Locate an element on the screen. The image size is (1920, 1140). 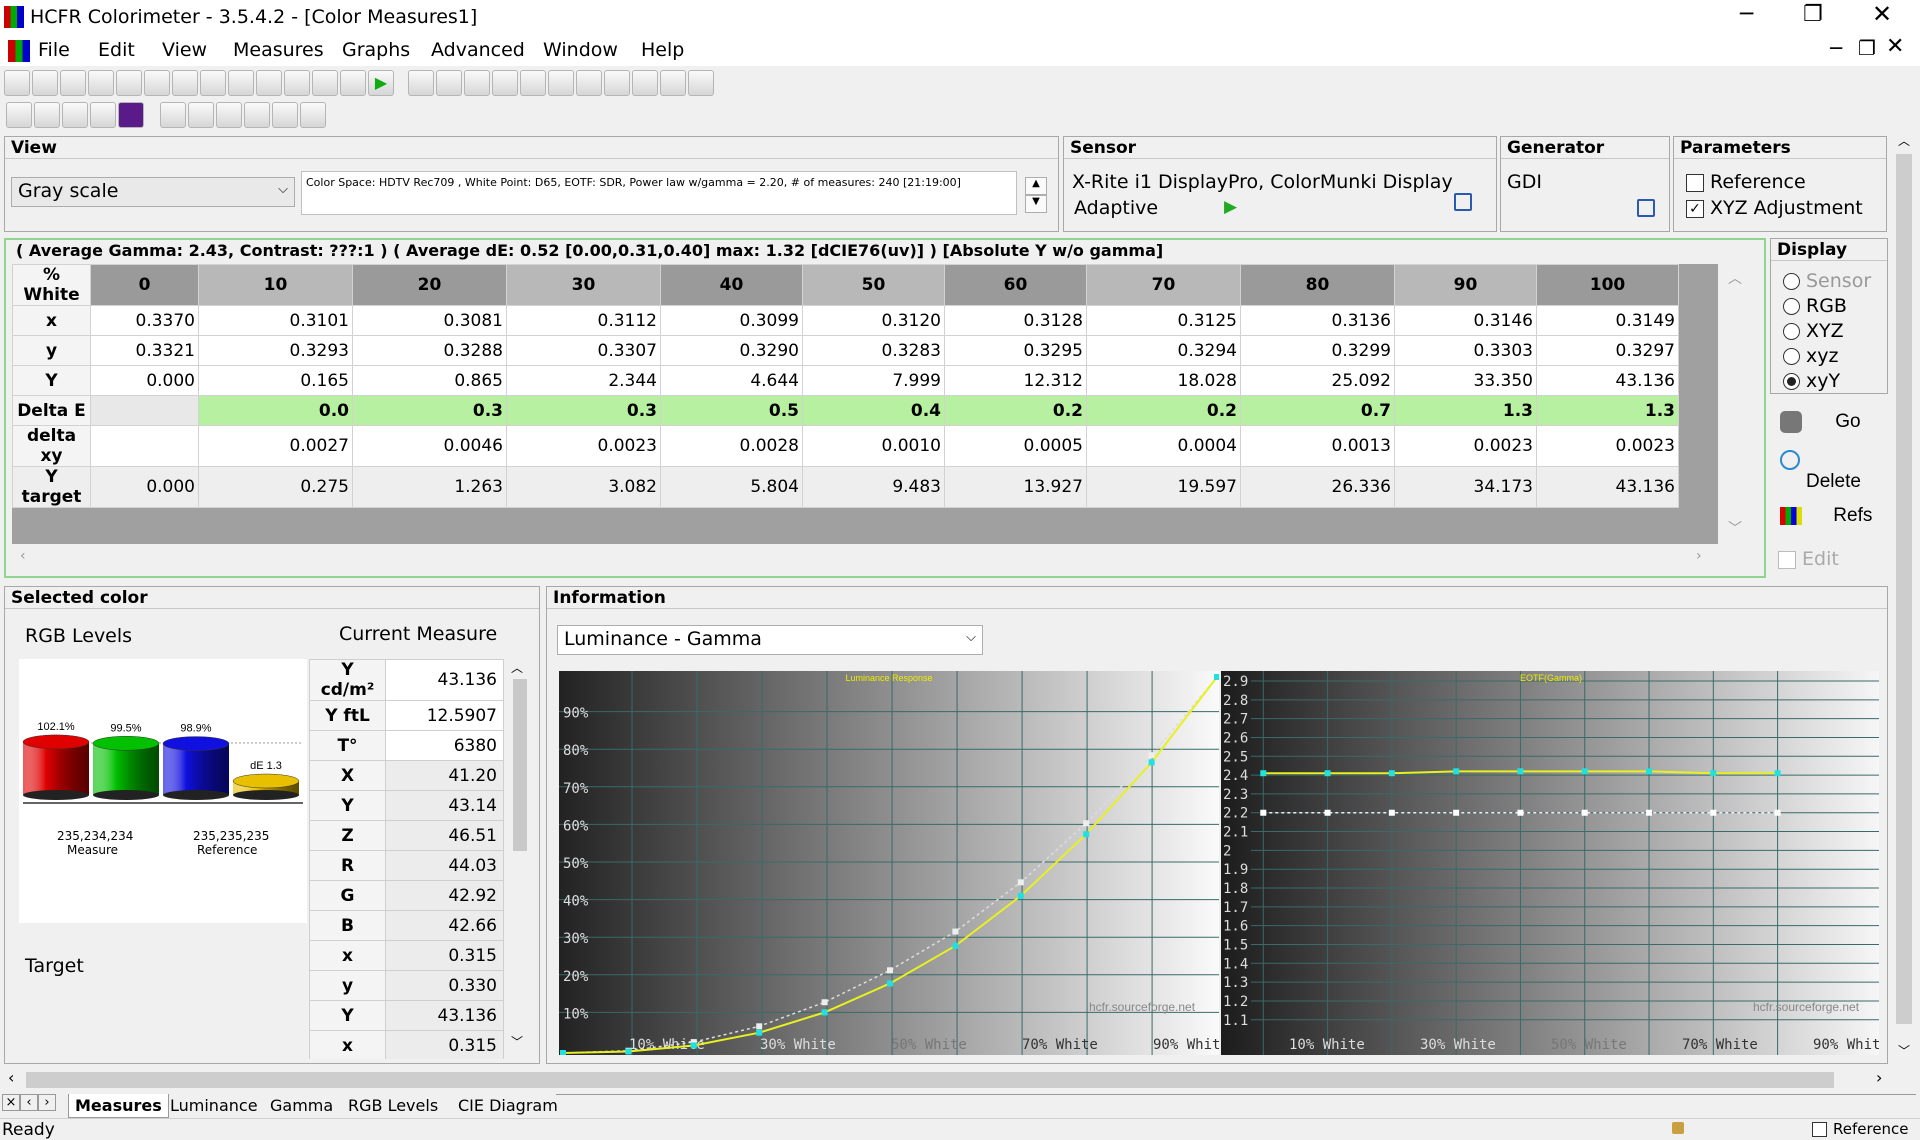
saturation-icon is located at coordinates (325, 83).